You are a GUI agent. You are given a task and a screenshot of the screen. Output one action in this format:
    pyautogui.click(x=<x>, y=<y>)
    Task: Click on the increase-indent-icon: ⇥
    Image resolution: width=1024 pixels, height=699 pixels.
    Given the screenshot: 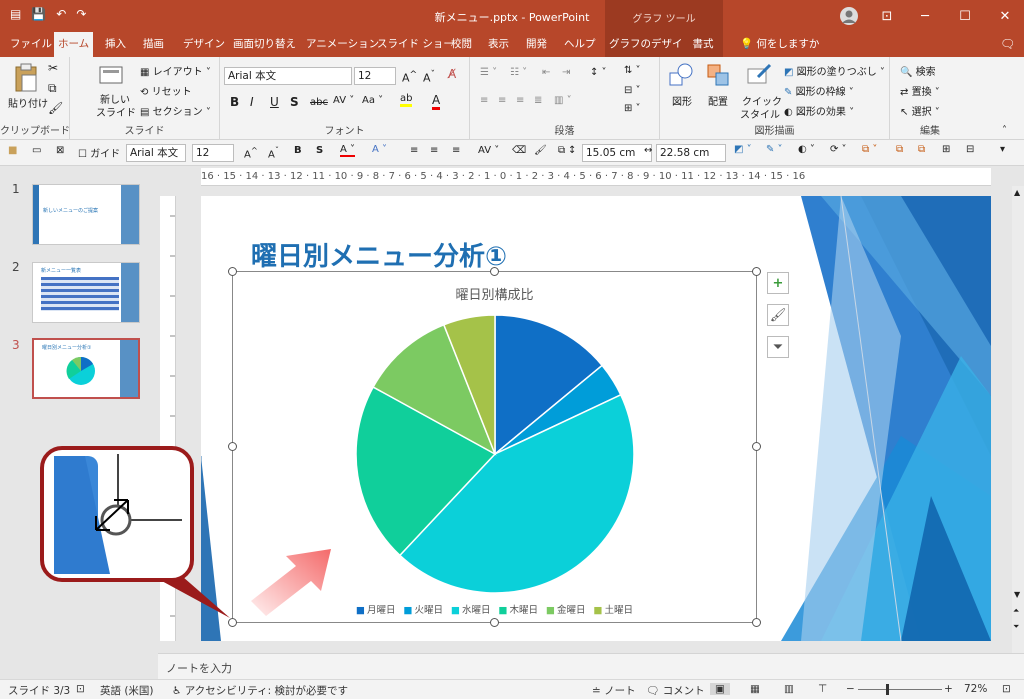 What is the action you would take?
    pyautogui.click(x=566, y=72)
    